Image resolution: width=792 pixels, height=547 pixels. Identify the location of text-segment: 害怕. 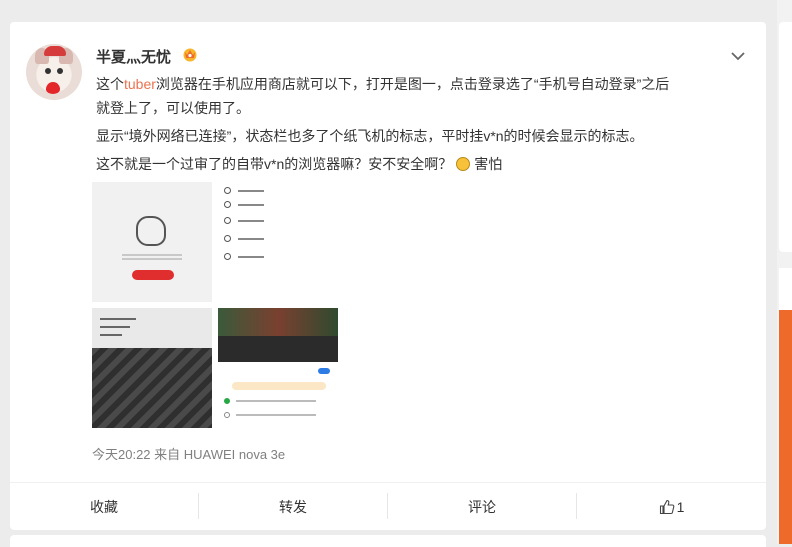
(488, 164).